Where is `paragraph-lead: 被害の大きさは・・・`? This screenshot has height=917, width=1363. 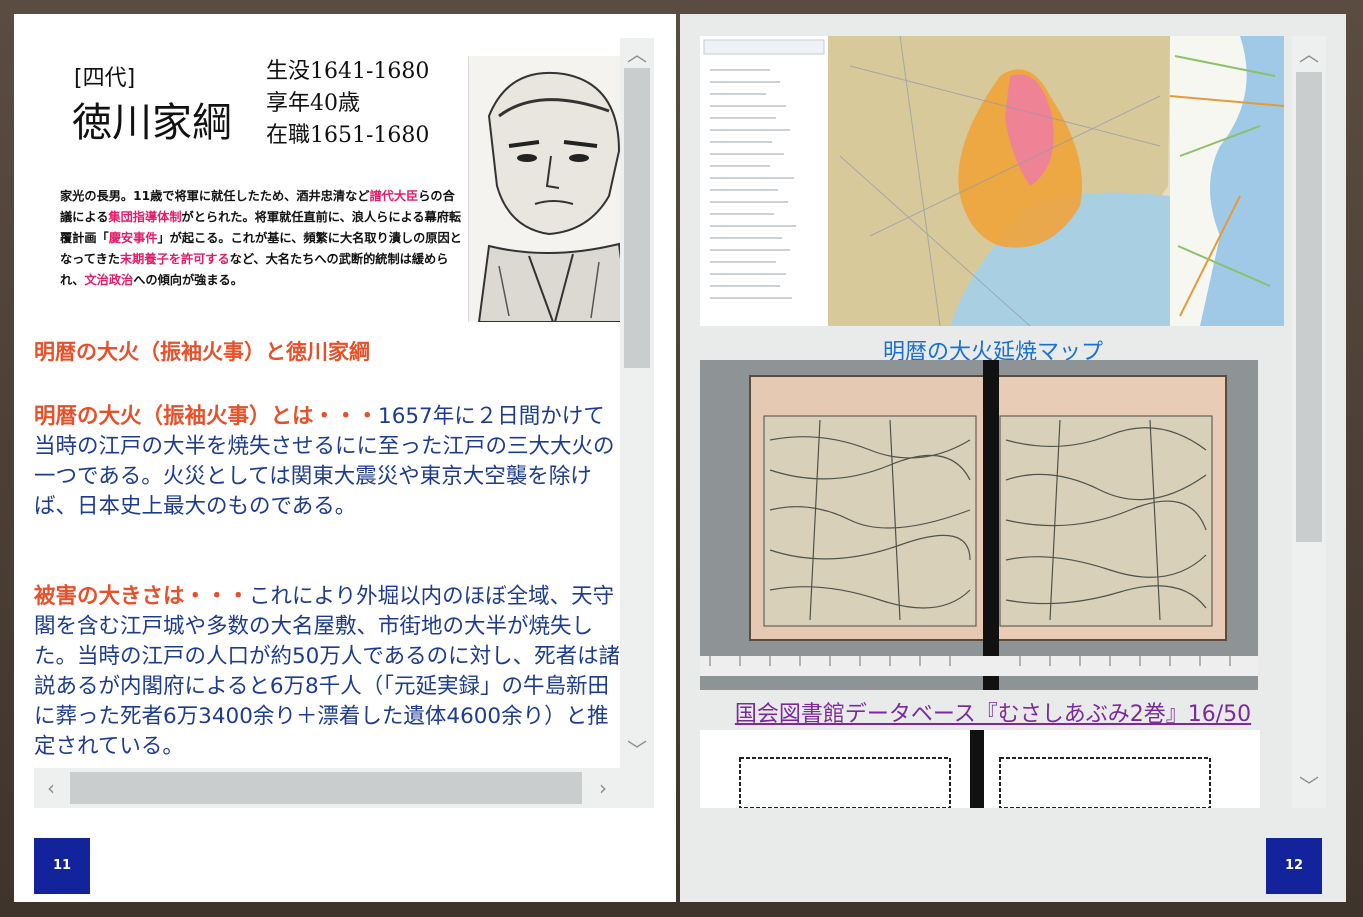
paragraph-lead: 被害の大きさは・・・ is located at coordinates (142, 596).